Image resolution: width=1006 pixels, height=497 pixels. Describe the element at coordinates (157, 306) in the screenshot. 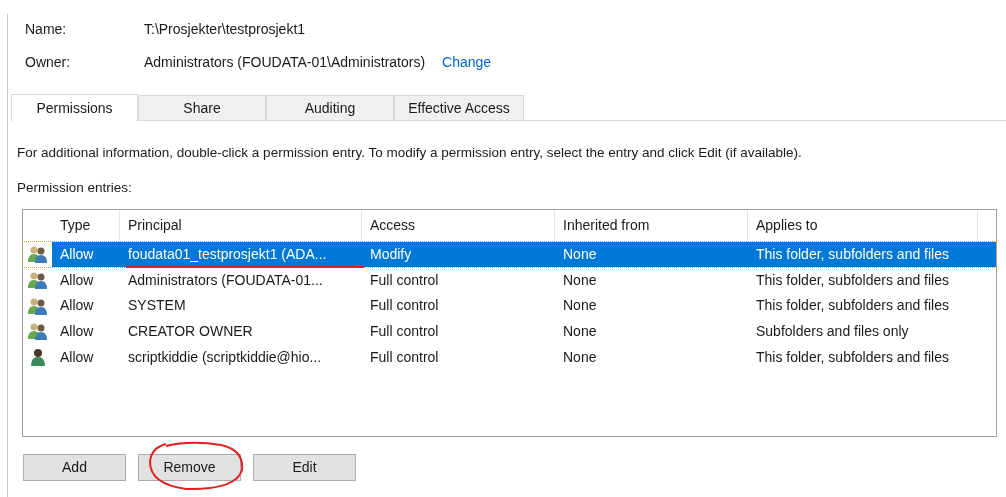

I see `table-cell-text: SYSTEM` at that location.